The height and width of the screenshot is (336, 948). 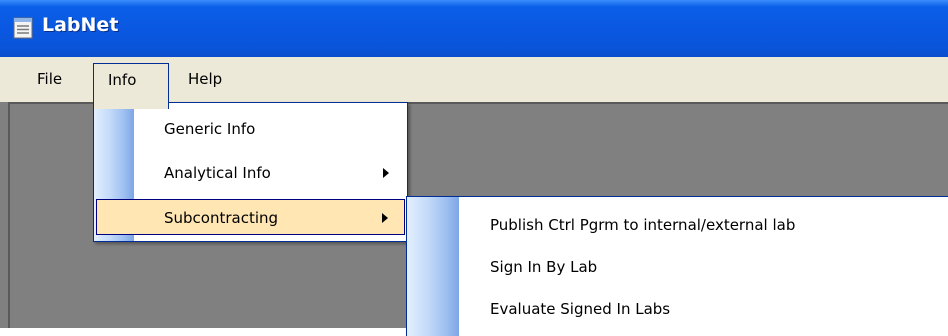 What do you see at coordinates (209, 79) in the screenshot?
I see `menu-help: Help` at bounding box center [209, 79].